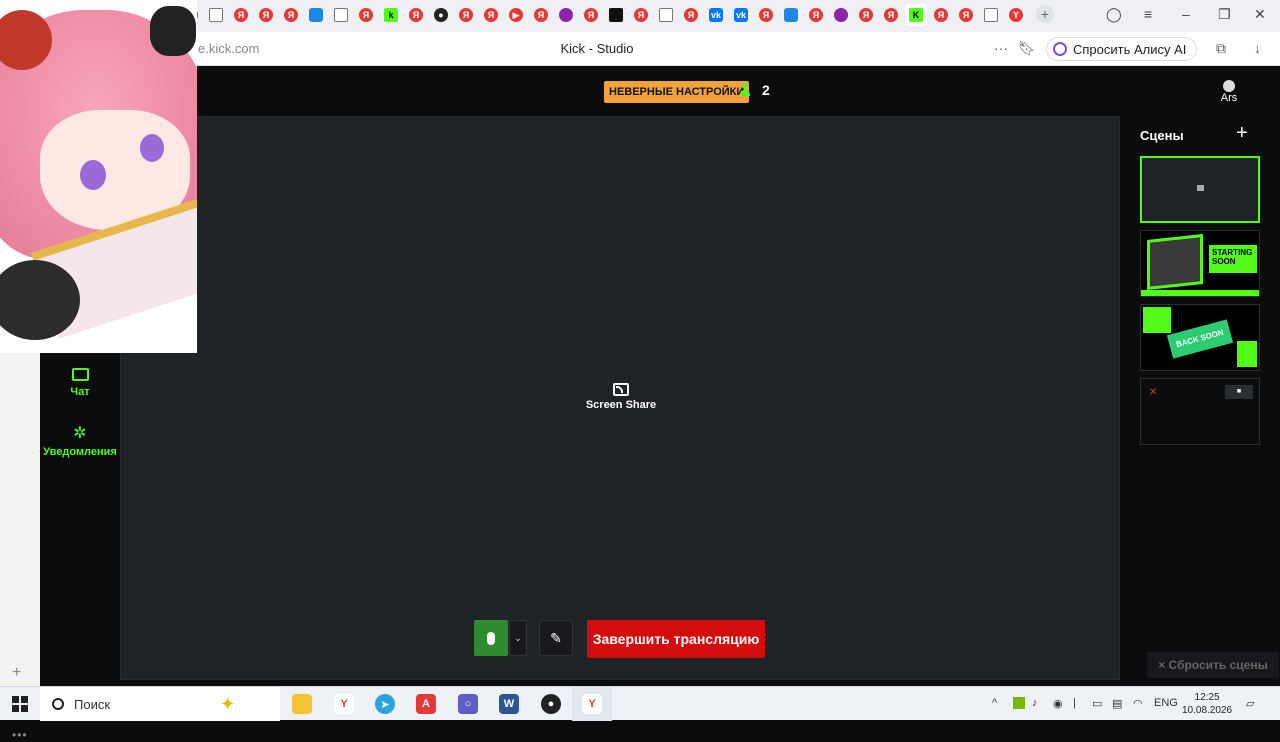  What do you see at coordinates (1257, 48) in the screenshot?
I see `download-icon: ↓` at bounding box center [1257, 48].